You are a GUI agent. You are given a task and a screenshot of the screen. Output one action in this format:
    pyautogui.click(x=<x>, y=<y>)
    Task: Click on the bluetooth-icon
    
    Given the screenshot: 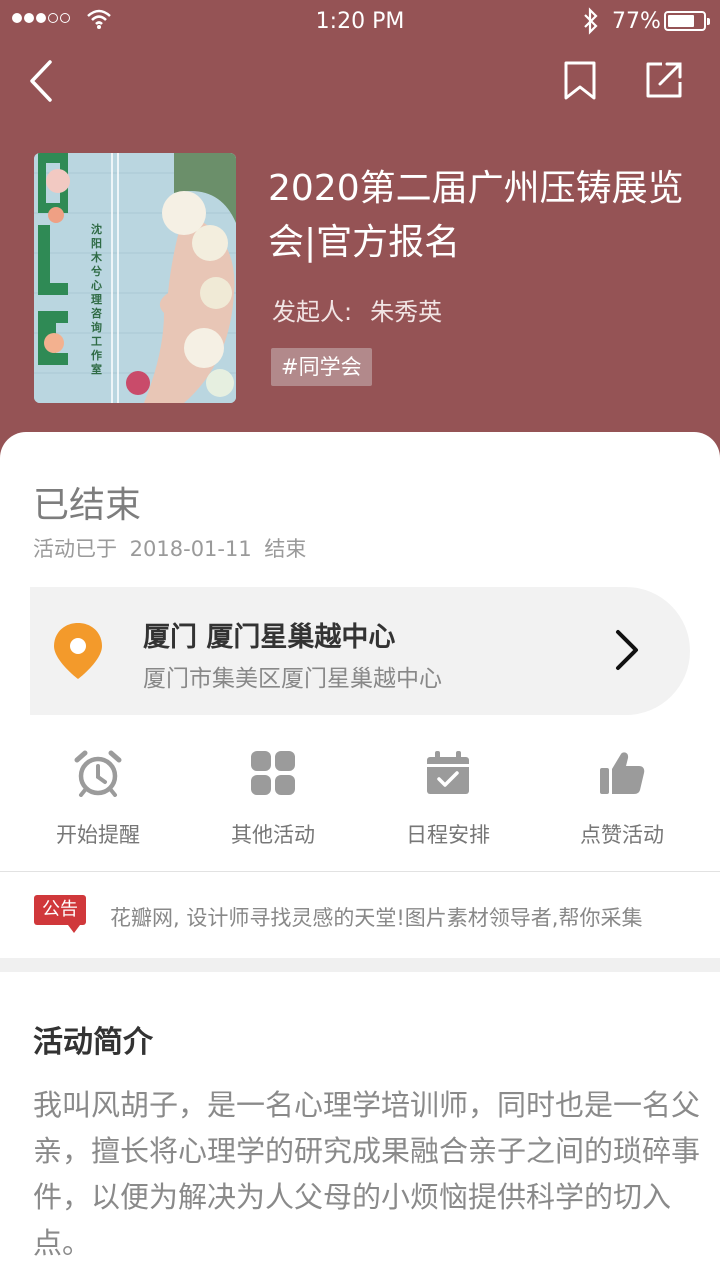 What is the action you would take?
    pyautogui.click(x=591, y=21)
    